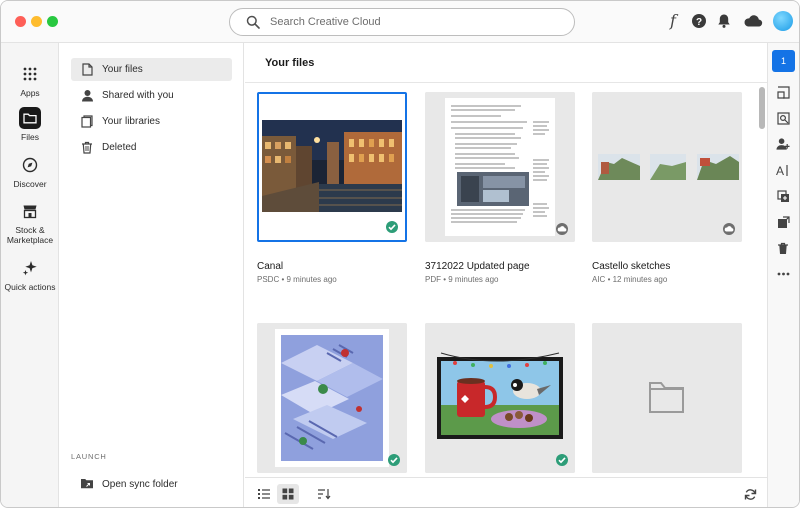 The width and height of the screenshot is (800, 508). Describe the element at coordinates (433, 279) in the screenshot. I see `file-type: PDF` at that location.